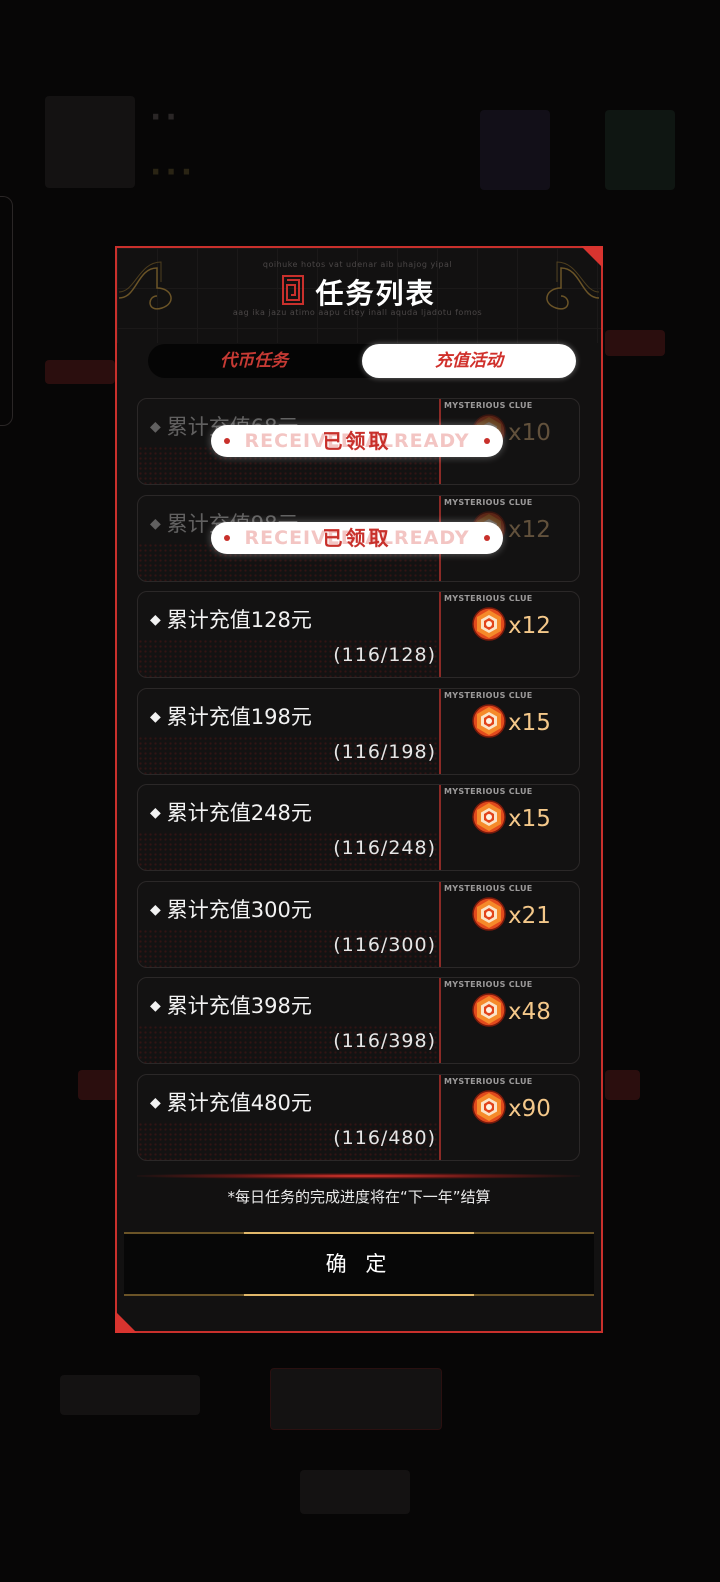 The height and width of the screenshot is (1582, 720). I want to click on reward: x12, so click(511, 626).